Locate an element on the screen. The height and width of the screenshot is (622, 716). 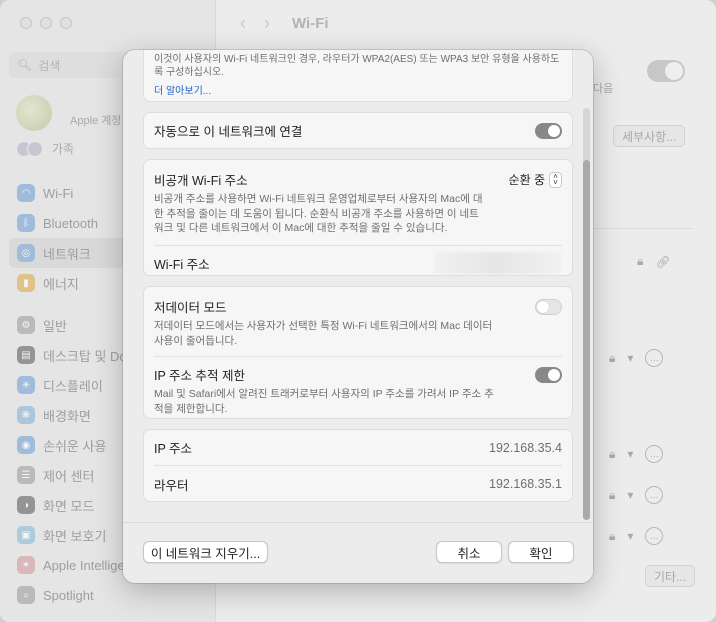
wifi-address-redacted-value is located at coordinates (498, 263).